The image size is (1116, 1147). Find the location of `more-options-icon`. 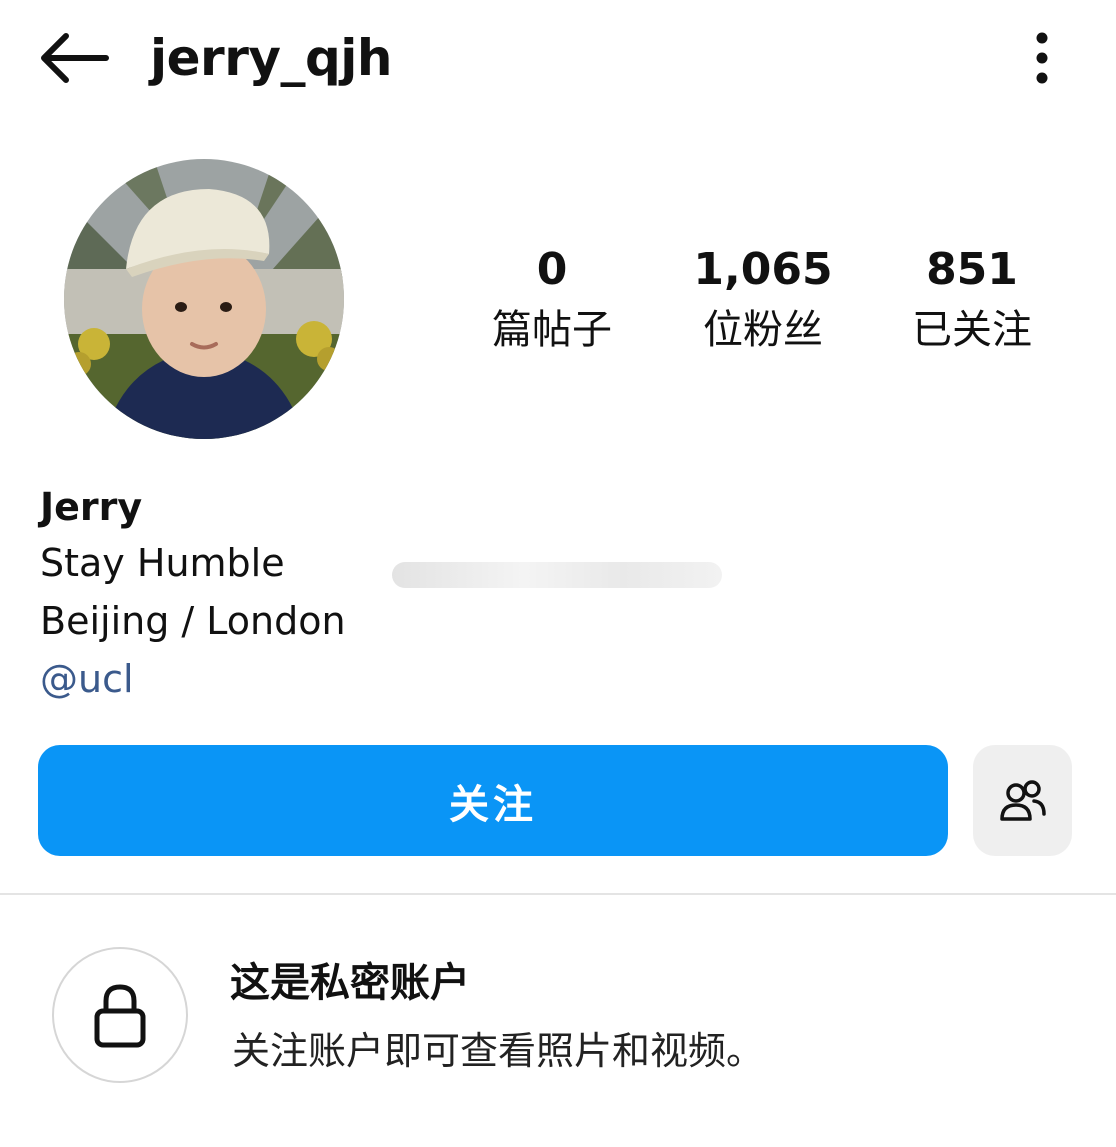

more-options-icon is located at coordinates (1042, 58).